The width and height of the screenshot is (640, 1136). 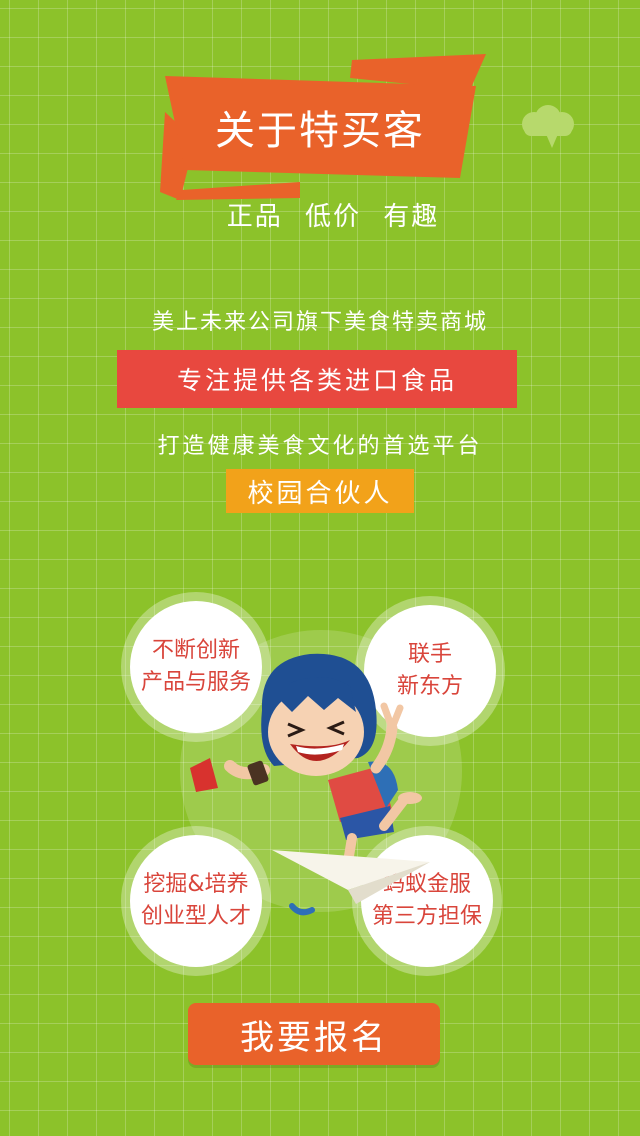 I want to click on highlight-box: 专注提供各类进口食品, so click(x=317, y=379).